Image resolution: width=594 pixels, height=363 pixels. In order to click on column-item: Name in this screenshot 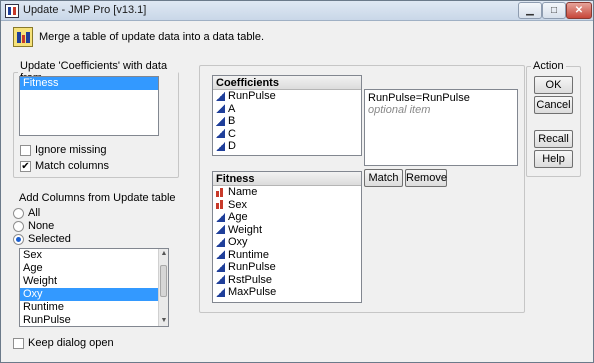, I will do `click(287, 192)`.